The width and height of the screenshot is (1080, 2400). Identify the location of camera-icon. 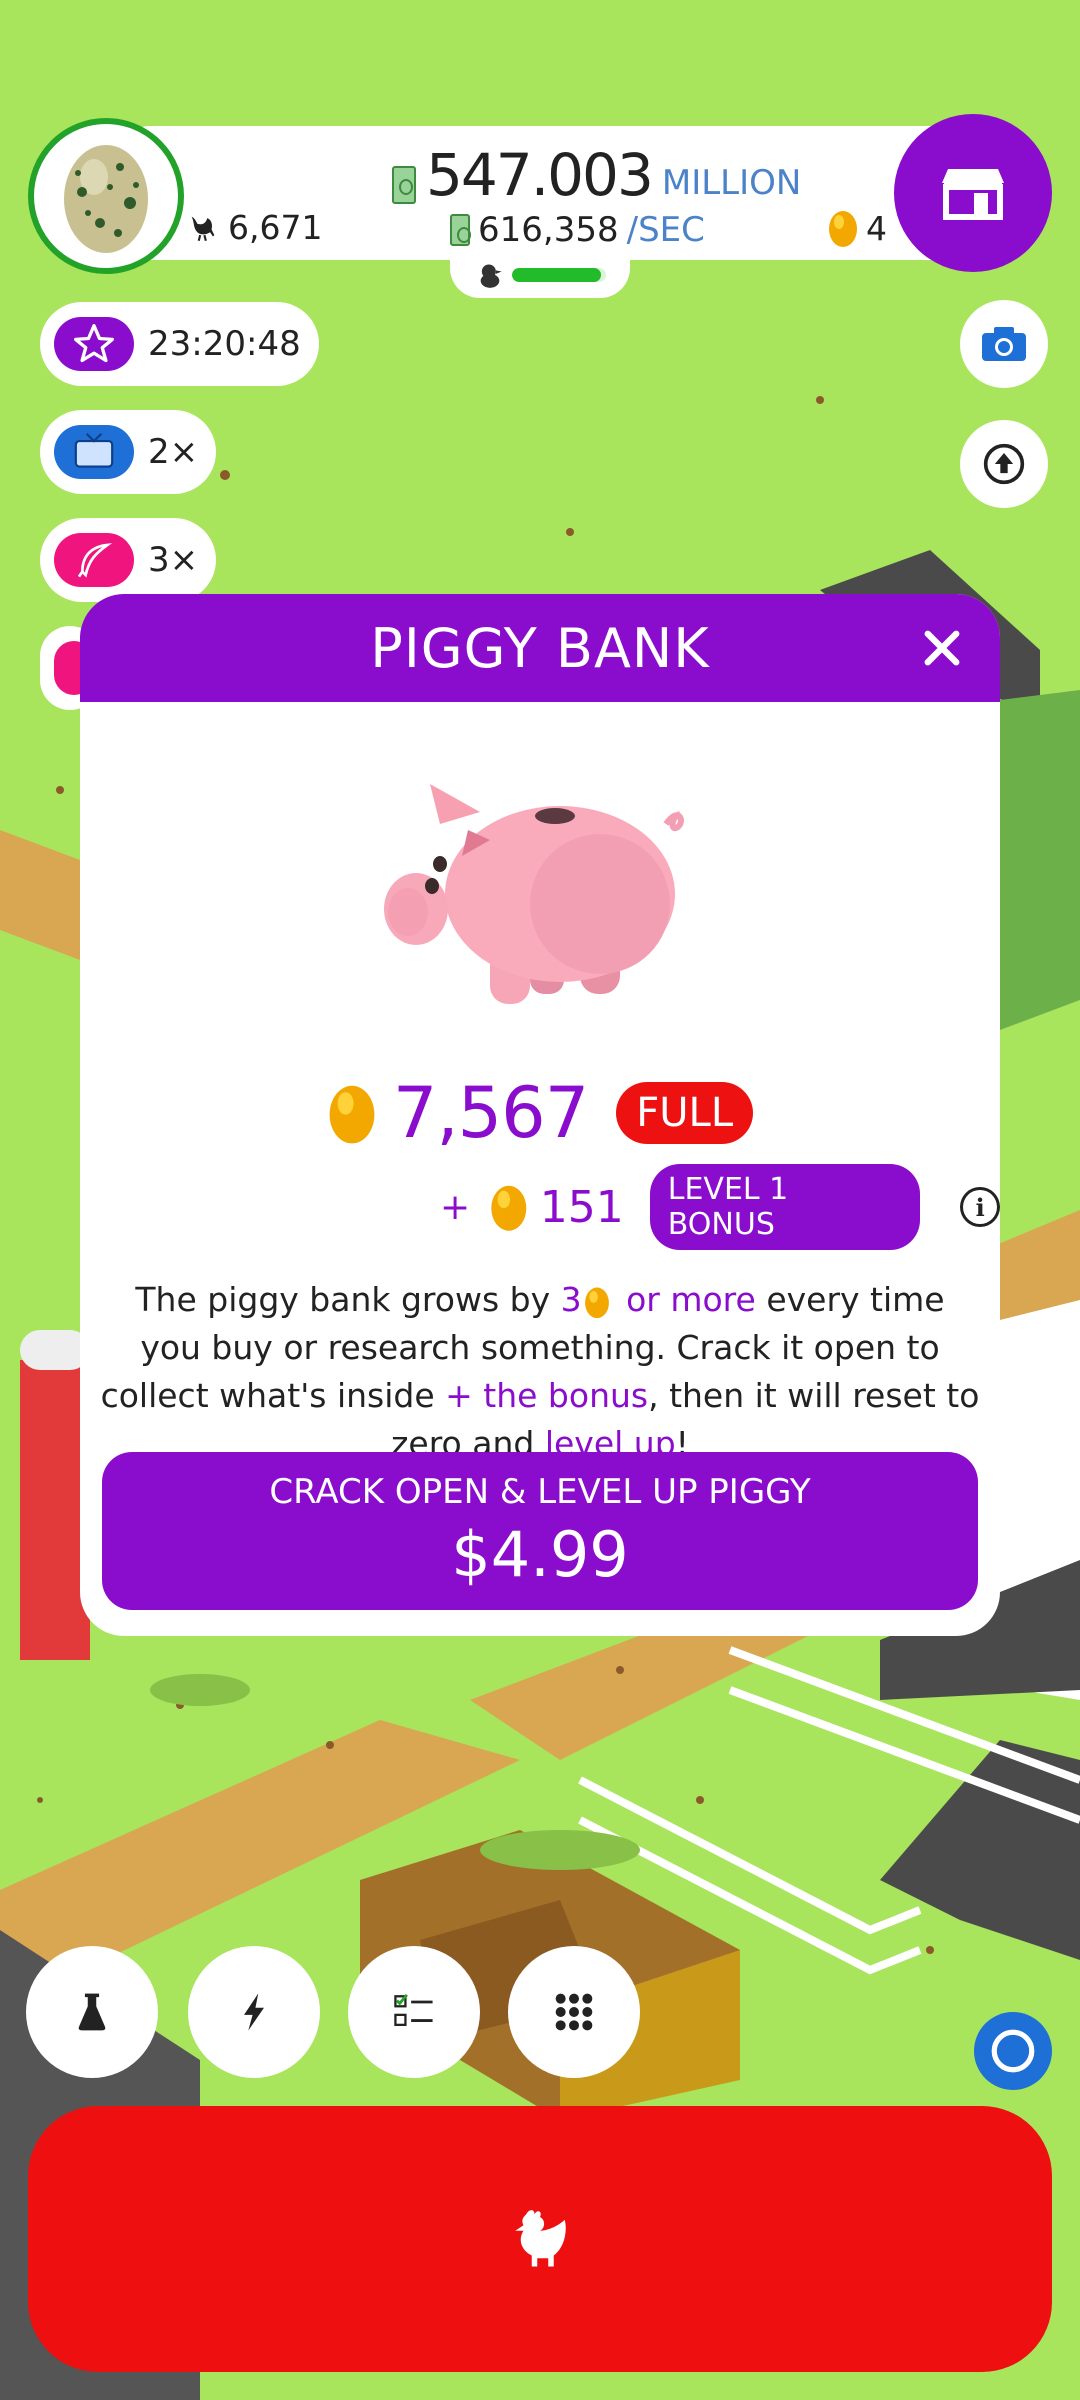
(1004, 344).